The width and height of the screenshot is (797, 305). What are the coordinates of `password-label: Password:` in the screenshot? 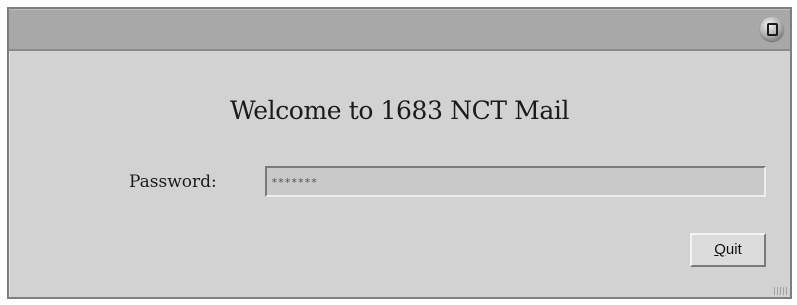 It's located at (173, 182).